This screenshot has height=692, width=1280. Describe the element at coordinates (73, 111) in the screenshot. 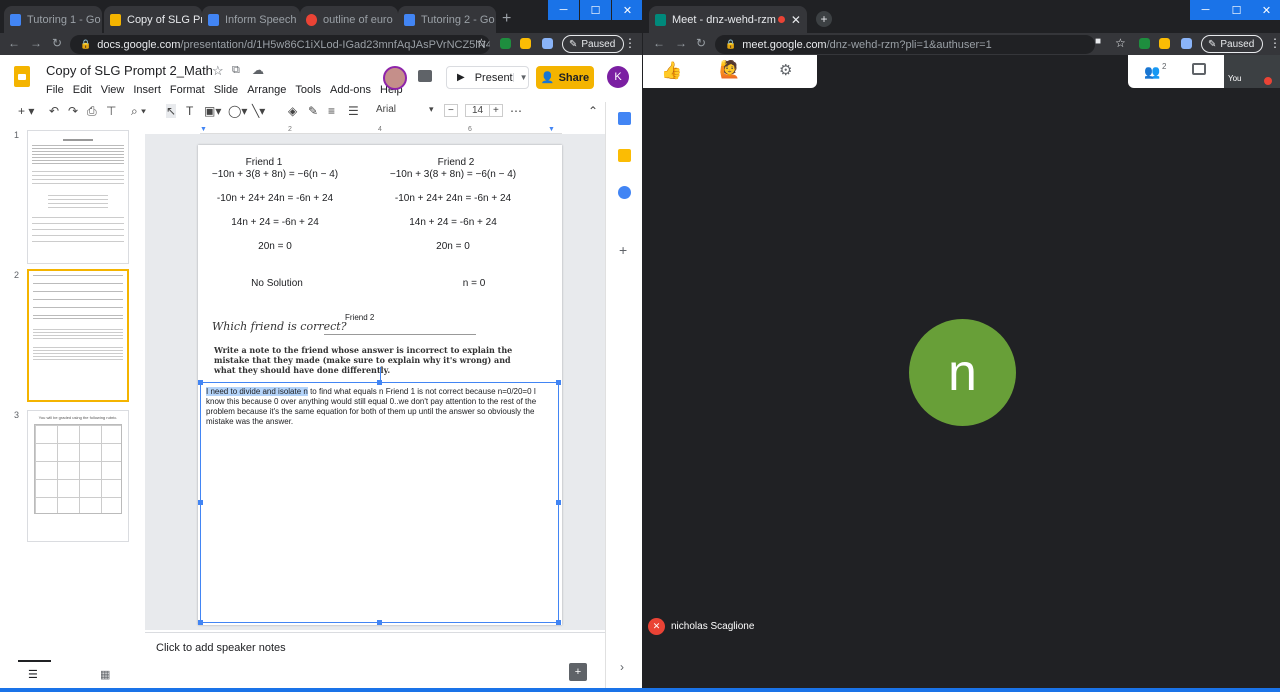

I see `redo-icon: ↷` at that location.